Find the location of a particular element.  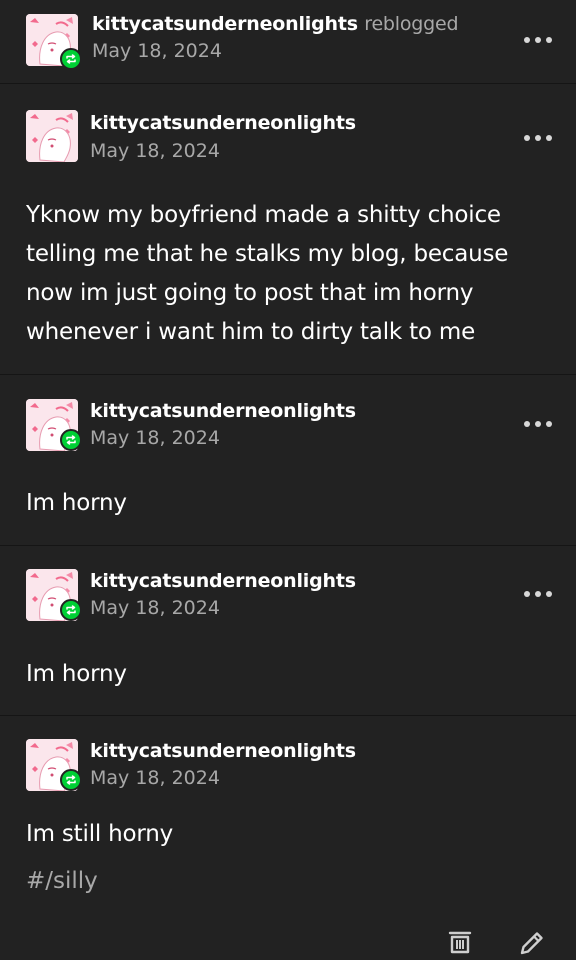

username-text: kittycatsunderneonlights is located at coordinates (225, 24).